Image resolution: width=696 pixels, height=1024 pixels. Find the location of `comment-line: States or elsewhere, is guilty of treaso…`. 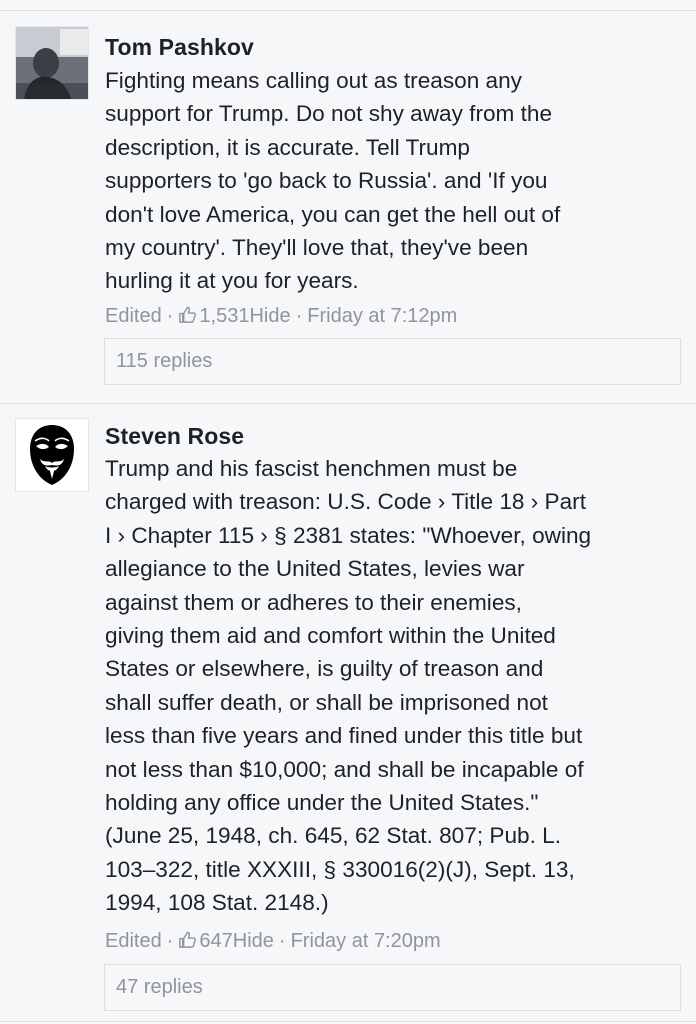

comment-line: States or elsewhere, is guilty of treaso… is located at coordinates (324, 669).